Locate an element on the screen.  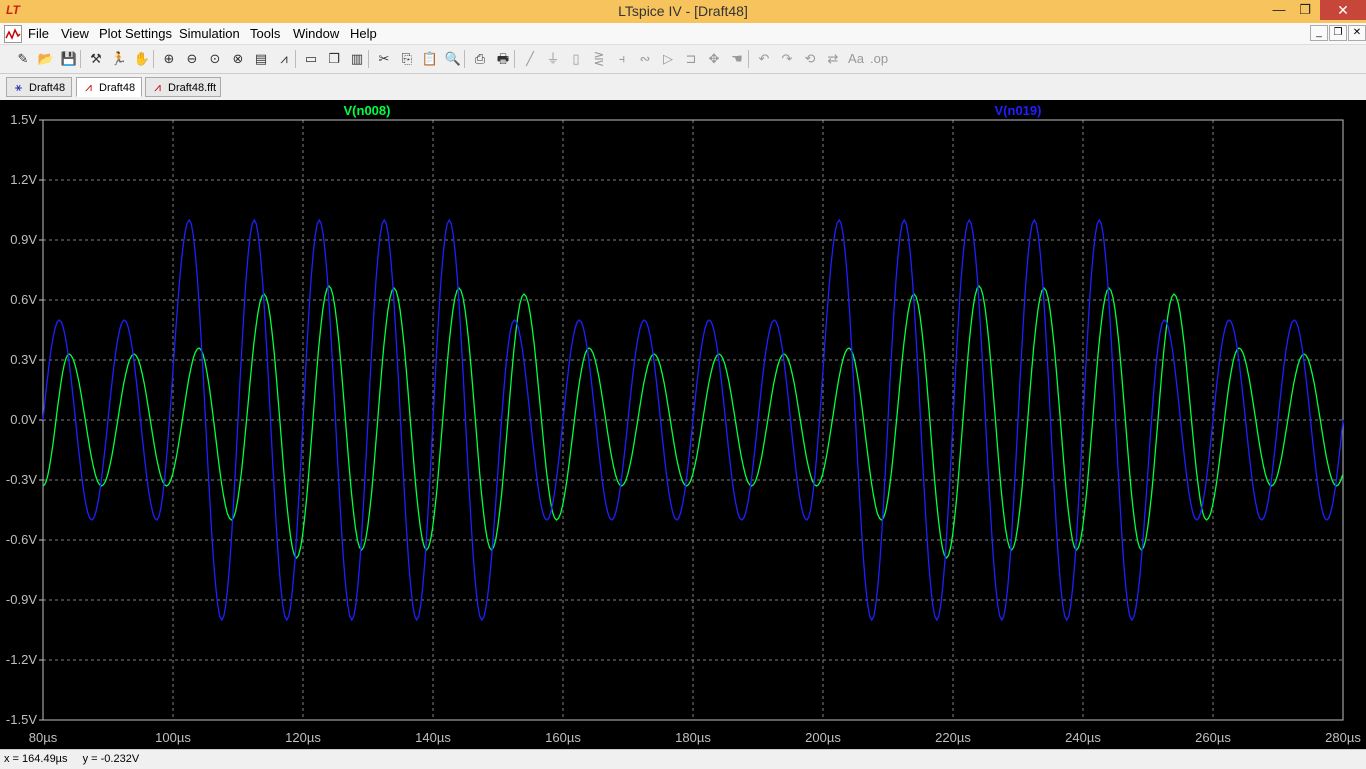
cursor-y-readout: y = -0.232V is located at coordinates (111, 759).